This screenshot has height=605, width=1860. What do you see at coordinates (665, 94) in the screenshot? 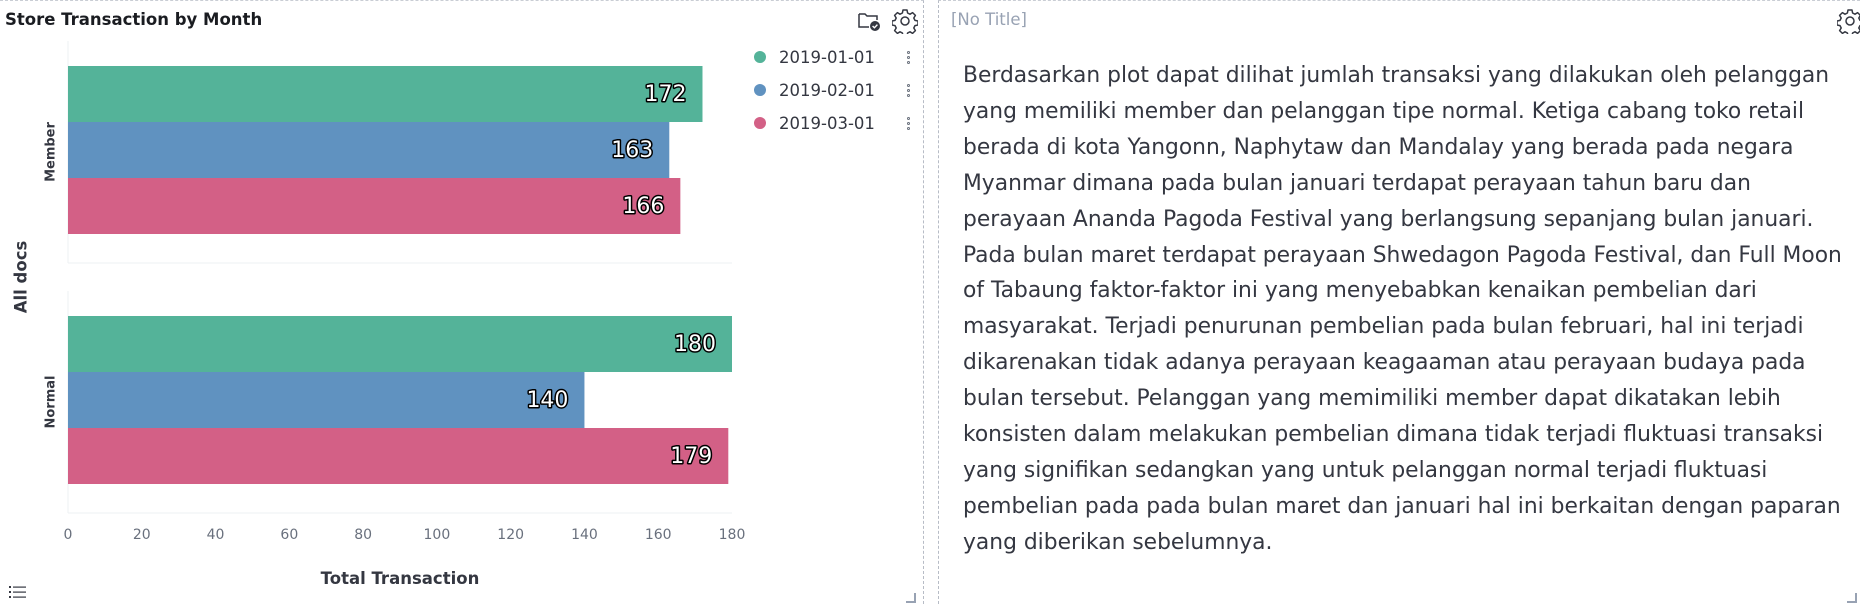
I see `data-label: 172` at bounding box center [665, 94].